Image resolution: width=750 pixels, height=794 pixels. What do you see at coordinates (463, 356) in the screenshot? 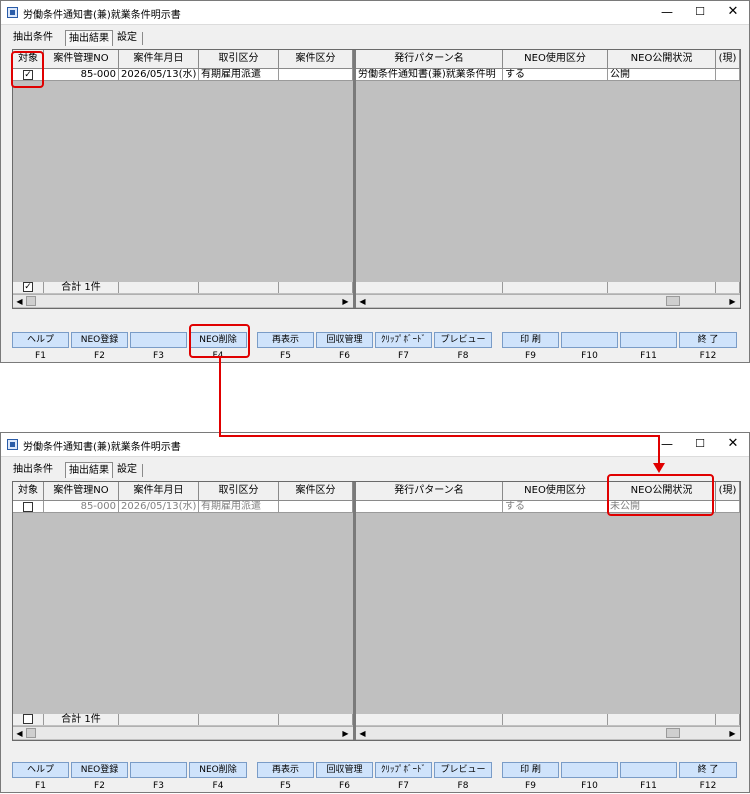
I see `f8-key-label: F8` at bounding box center [463, 356].